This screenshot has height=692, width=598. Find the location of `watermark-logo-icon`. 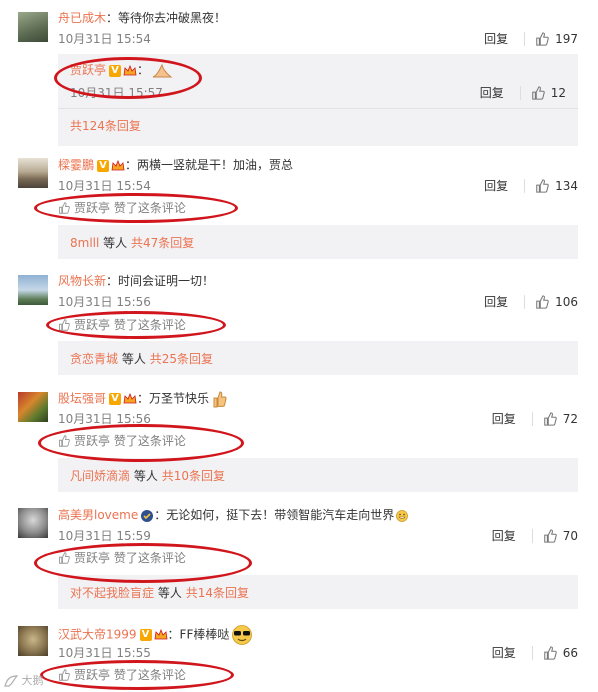

watermark-logo-icon is located at coordinates (11, 681).